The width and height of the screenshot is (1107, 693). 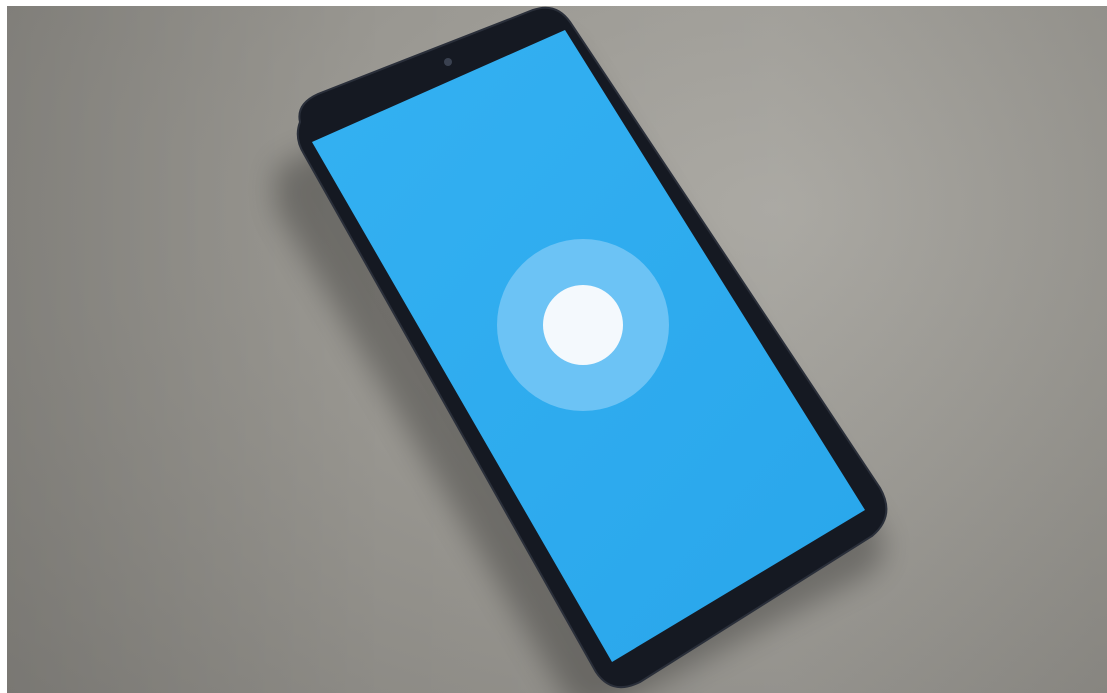 What do you see at coordinates (448, 62) in the screenshot?
I see `front-camera-icon` at bounding box center [448, 62].